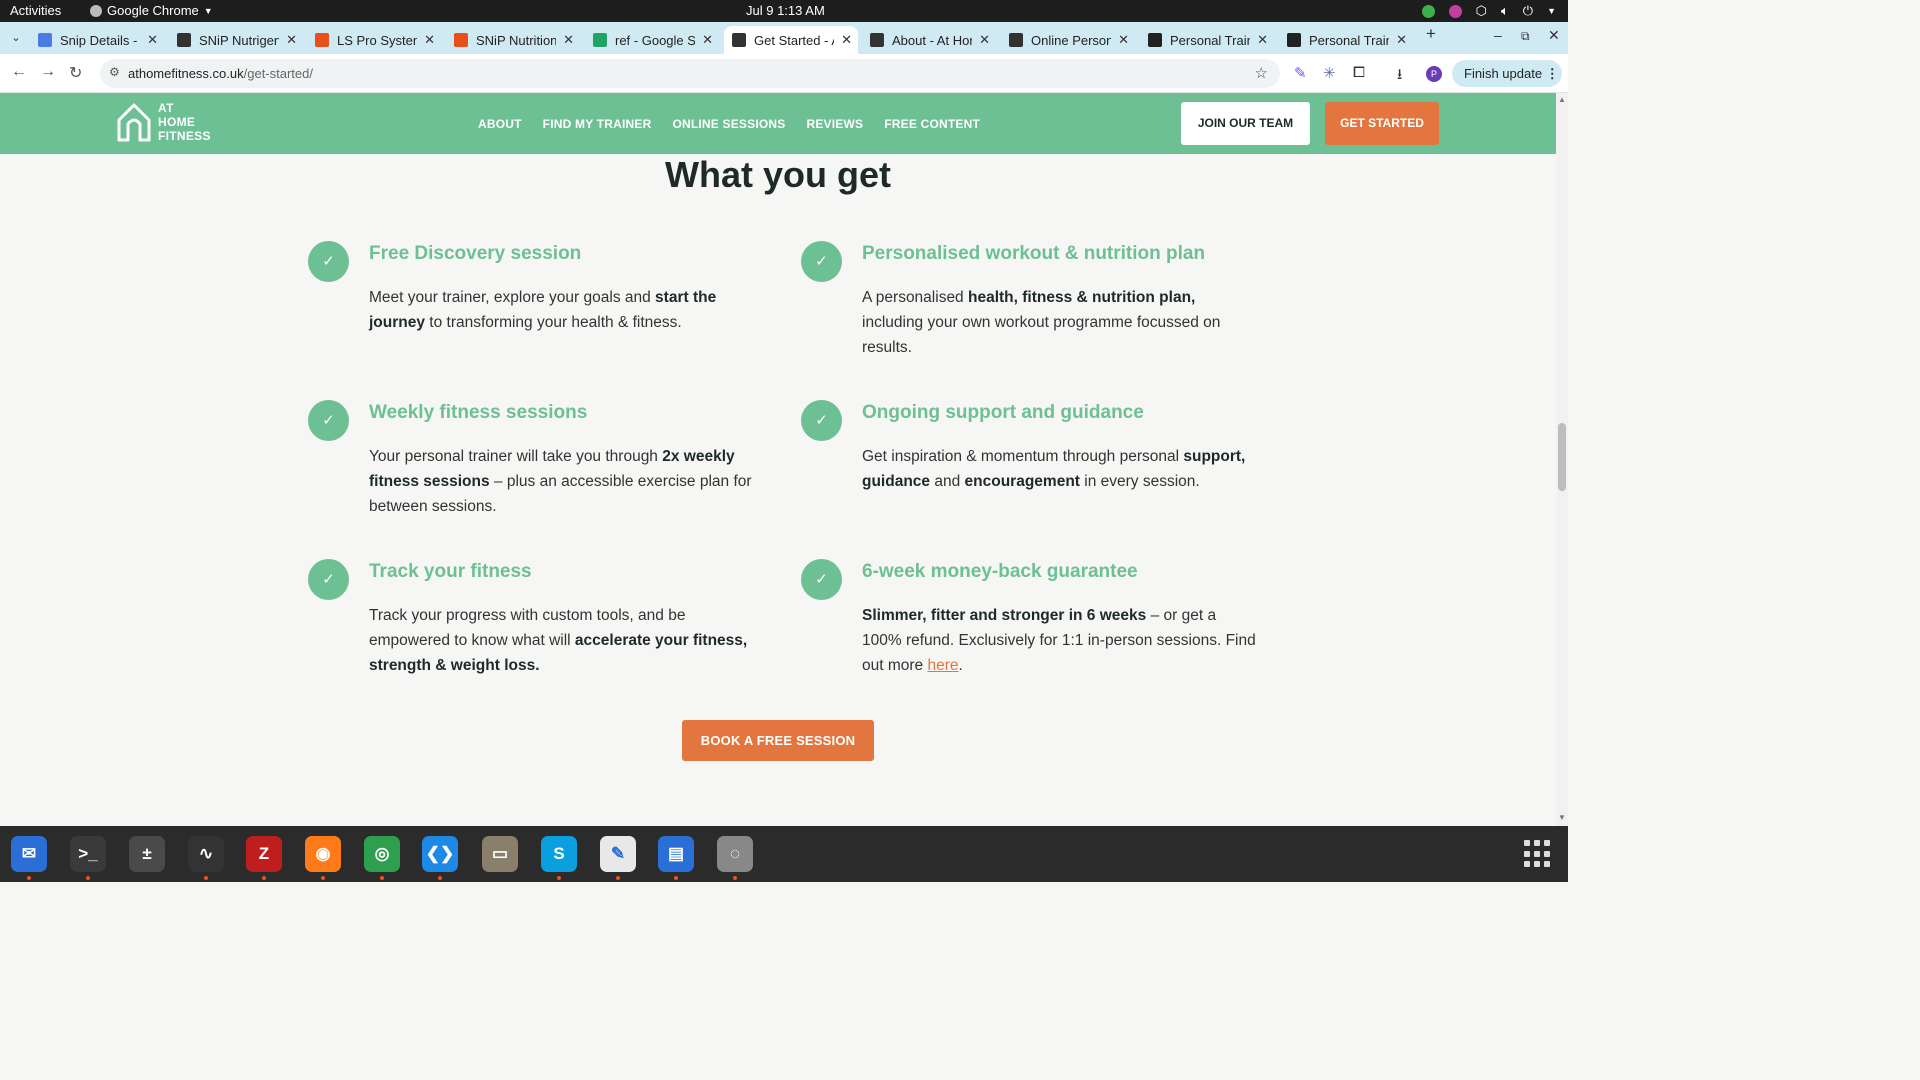 This screenshot has height=1080, width=1920. What do you see at coordinates (114, 72) in the screenshot?
I see `site-info-icon: ⚙` at bounding box center [114, 72].